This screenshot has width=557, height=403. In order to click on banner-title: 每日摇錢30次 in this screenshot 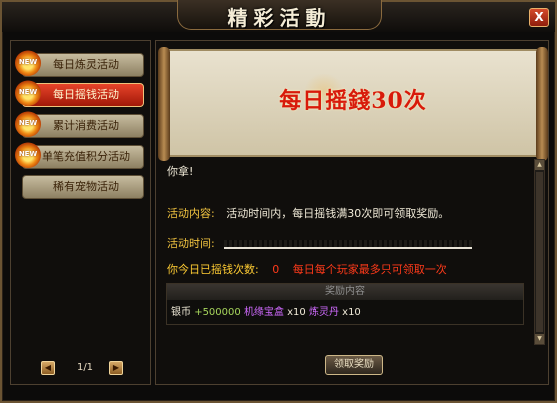, I will do `click(353, 101)`.